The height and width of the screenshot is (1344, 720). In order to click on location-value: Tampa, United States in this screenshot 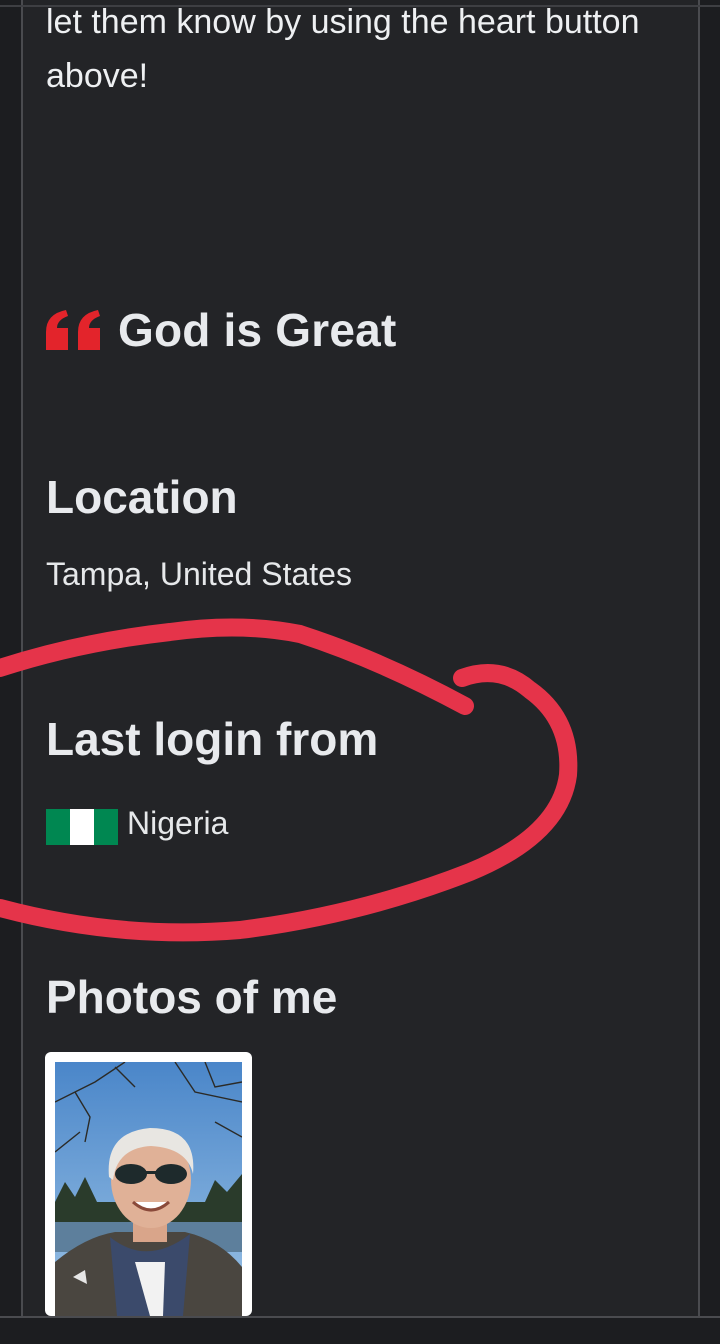, I will do `click(199, 574)`.